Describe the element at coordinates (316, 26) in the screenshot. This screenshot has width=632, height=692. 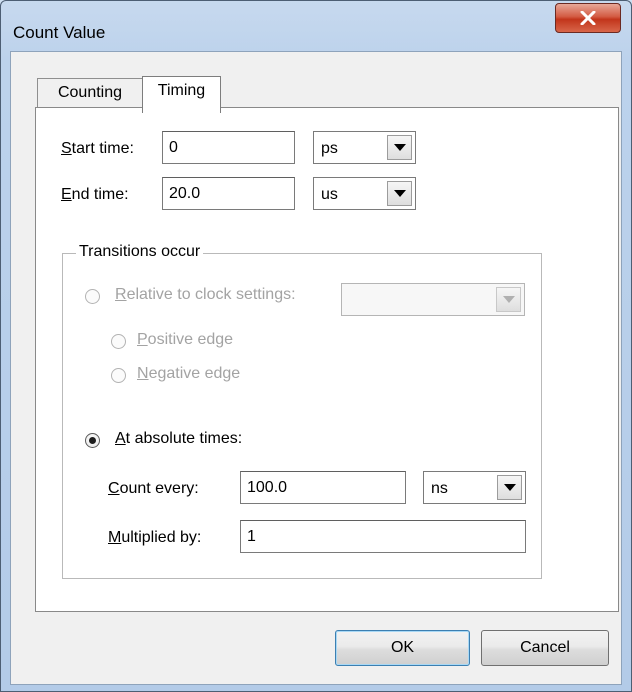
I see `title-bar: Count Value` at that location.